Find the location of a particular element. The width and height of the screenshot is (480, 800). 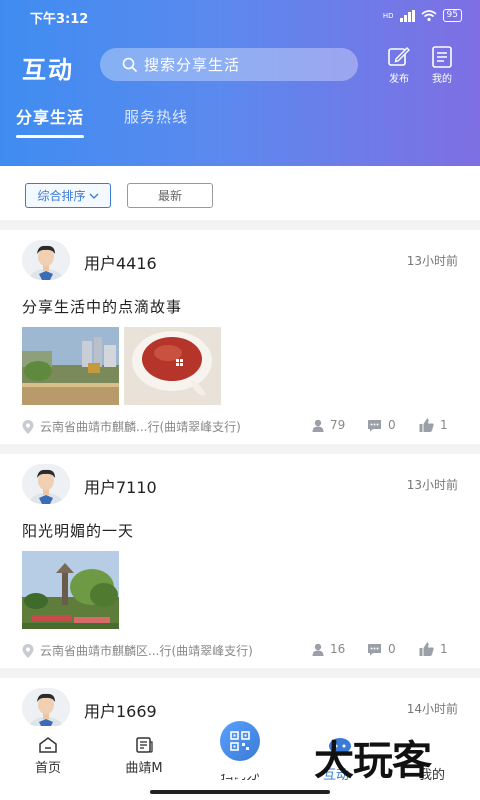

tab-service-hotline: 服务热线 is located at coordinates (156, 116).